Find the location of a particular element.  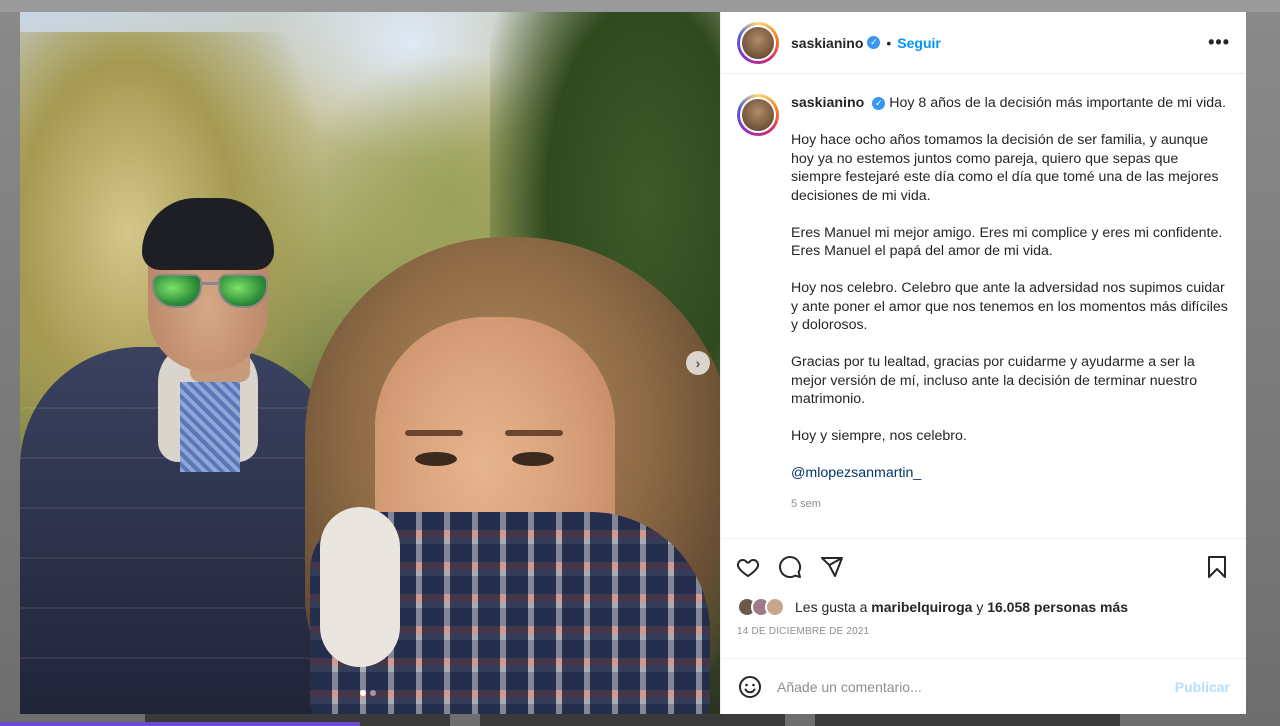

post-date: 14 DE DICIEMBRE DE 2021 is located at coordinates (983, 639).